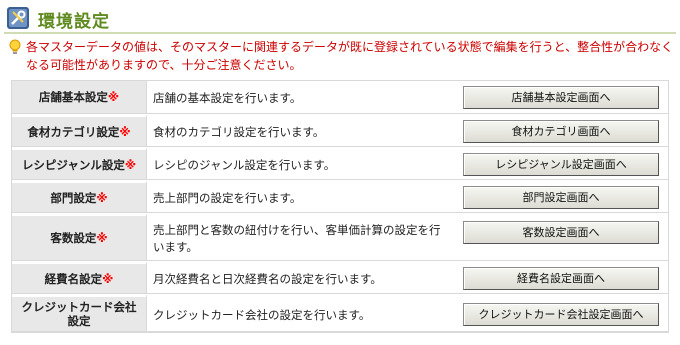 This screenshot has width=680, height=345. Describe the element at coordinates (297, 277) in the screenshot. I see `row-description: 月次経費名と日次経費名の設定を行います。` at that location.